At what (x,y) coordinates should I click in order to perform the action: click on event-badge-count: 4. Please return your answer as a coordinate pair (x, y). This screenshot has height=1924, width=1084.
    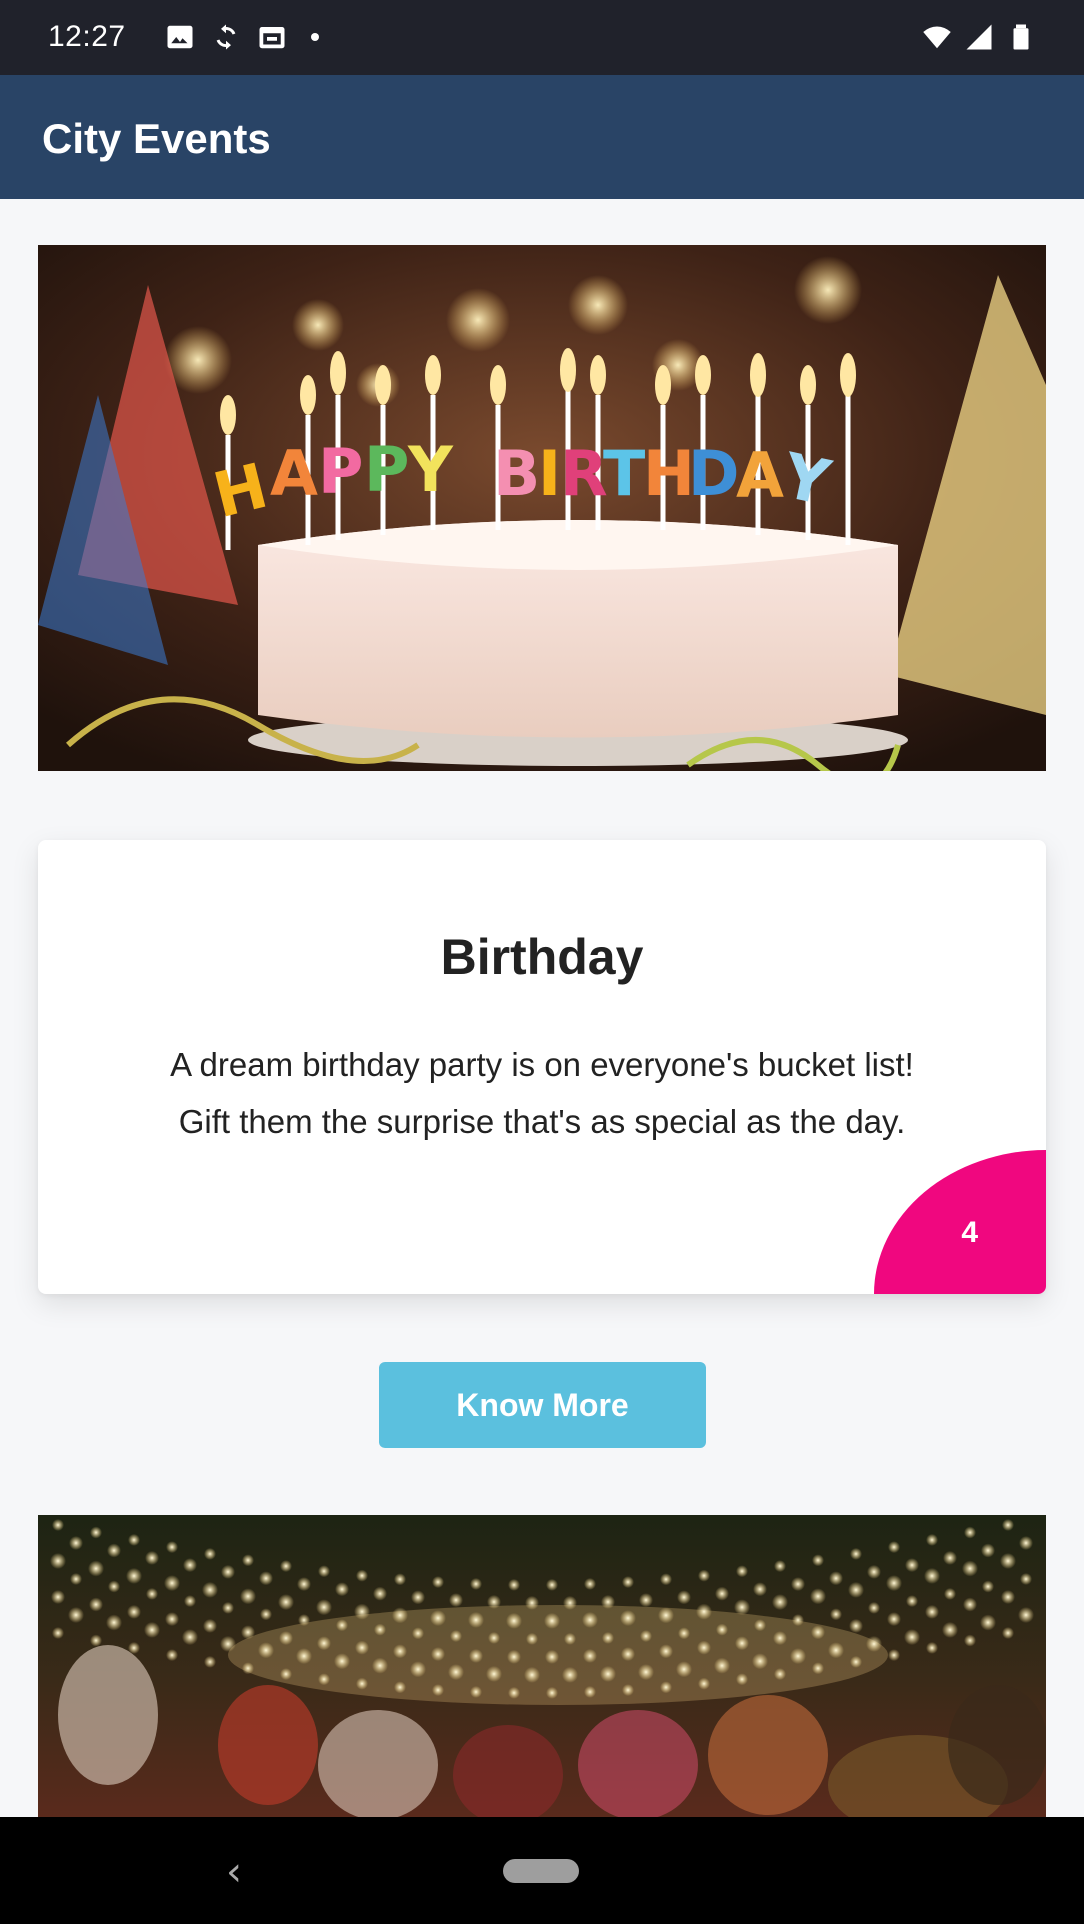
    Looking at the image, I should click on (969, 1232).